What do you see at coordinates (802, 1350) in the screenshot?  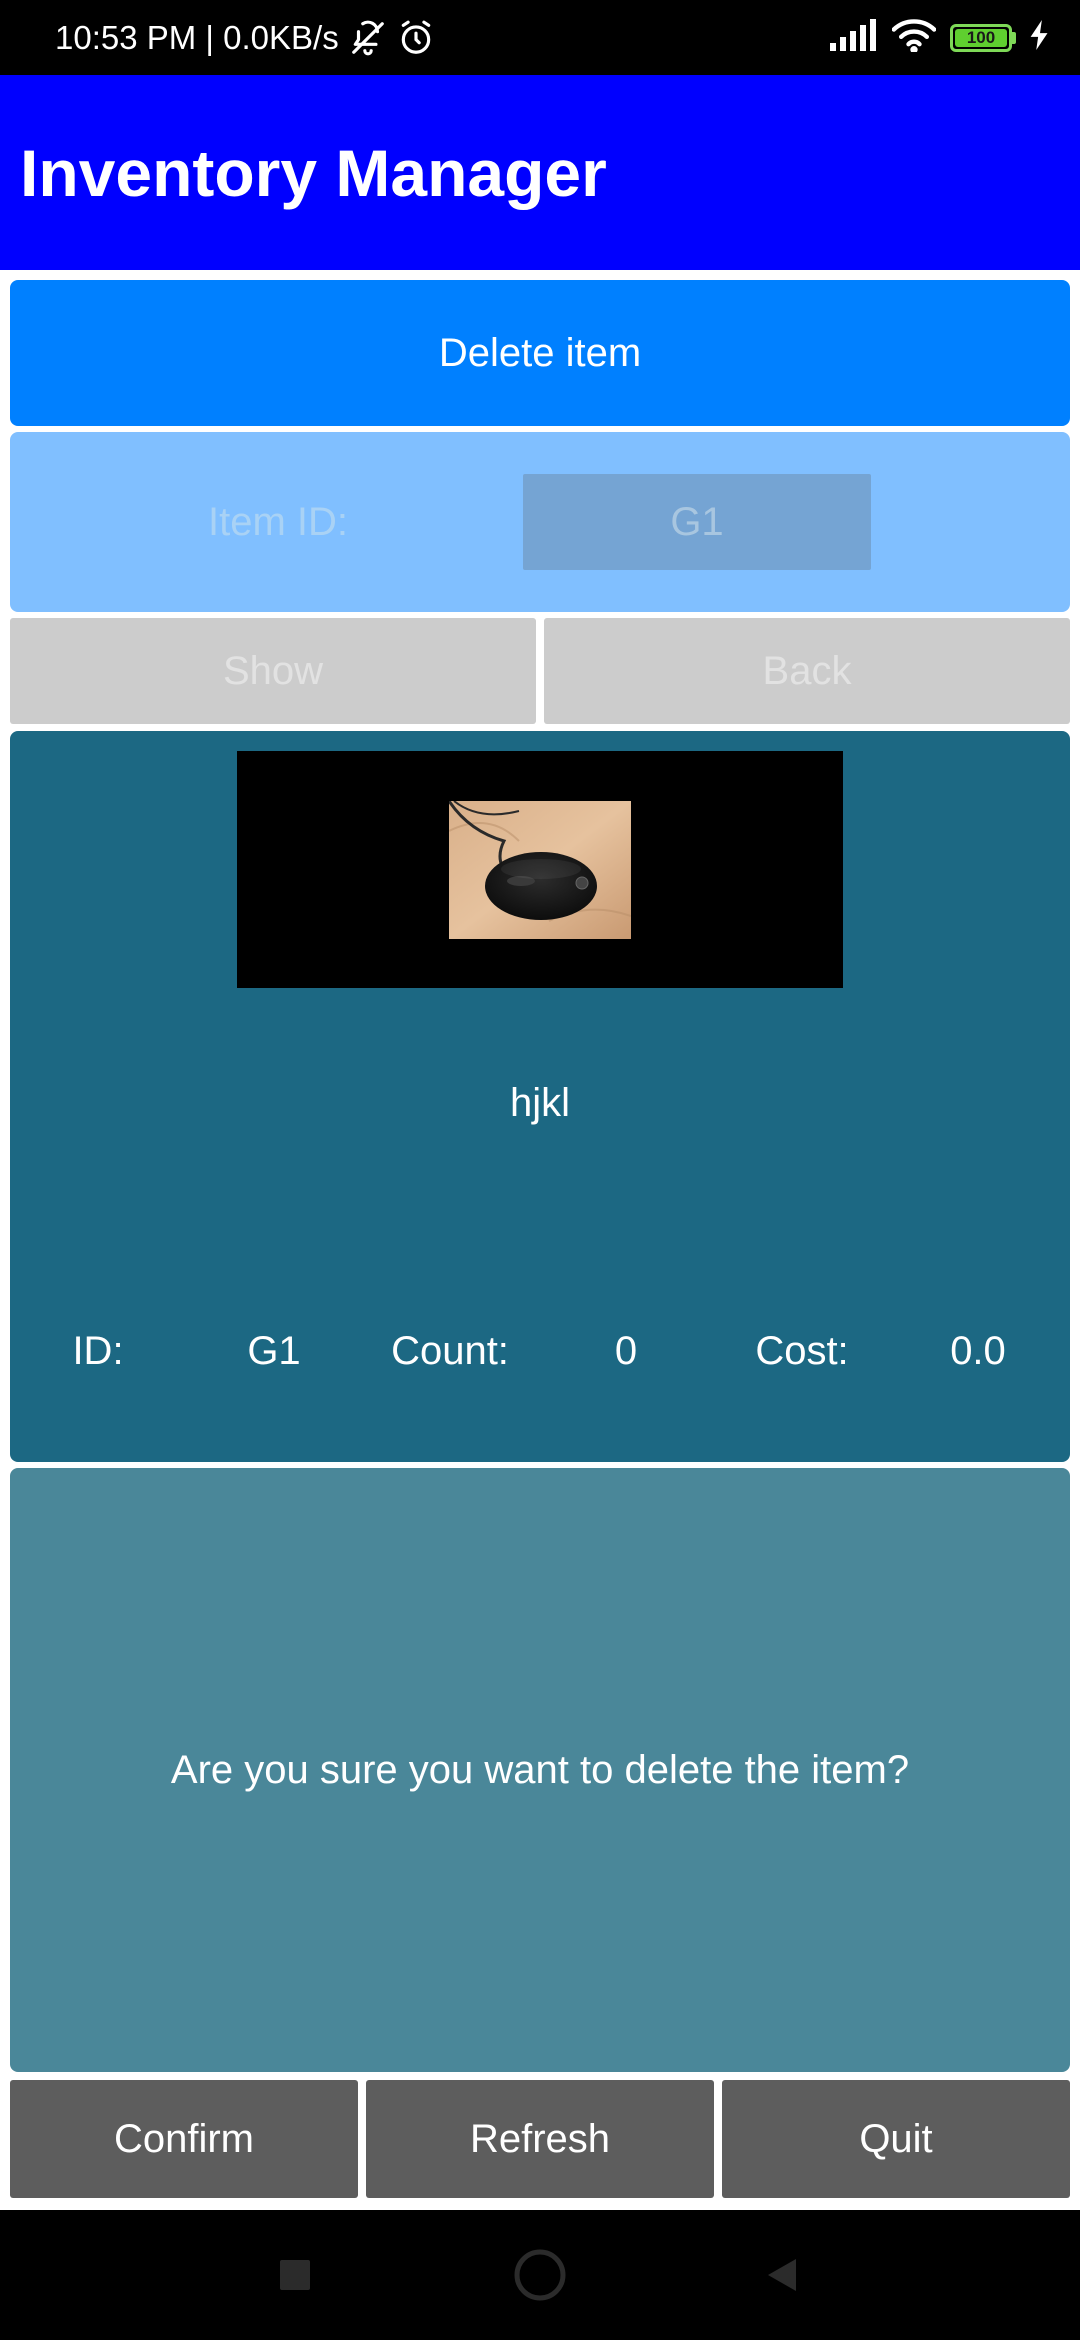 I see `cost-label: Cost:` at bounding box center [802, 1350].